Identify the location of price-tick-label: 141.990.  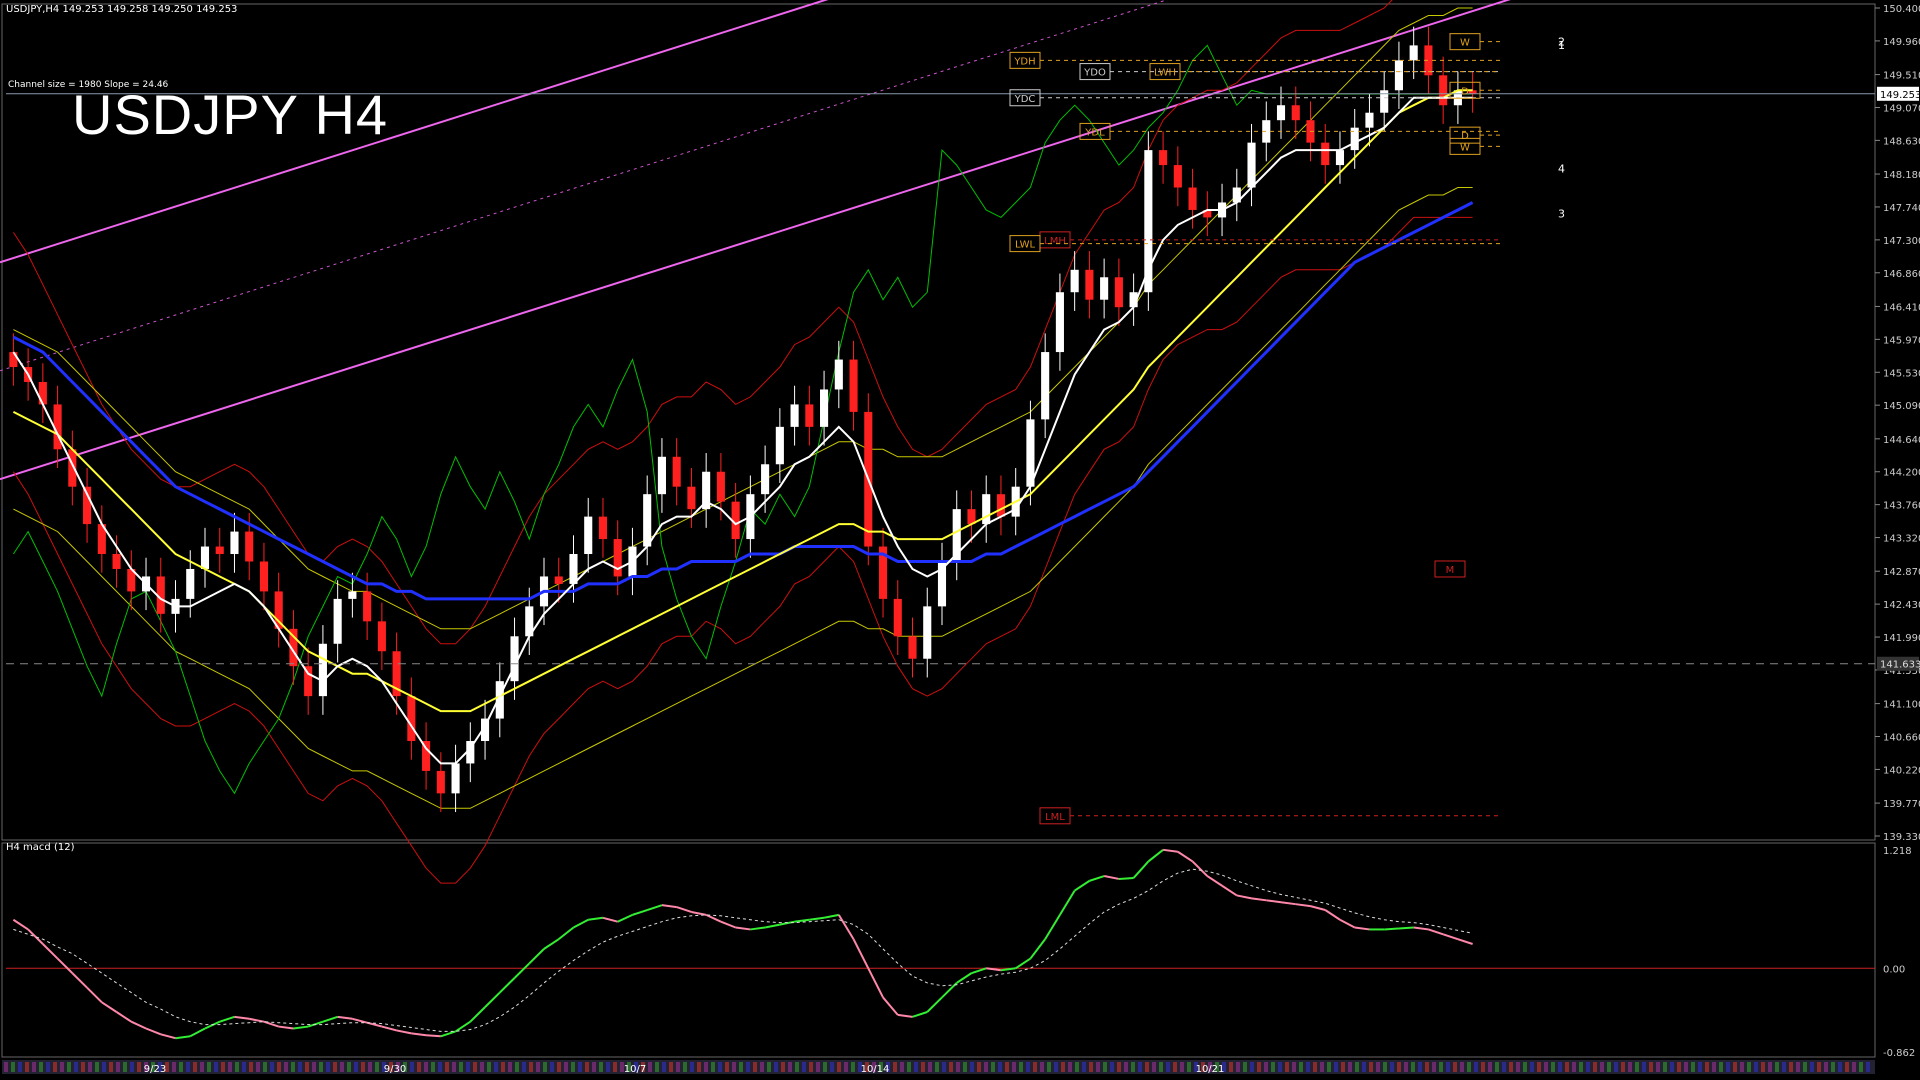
(1901, 638).